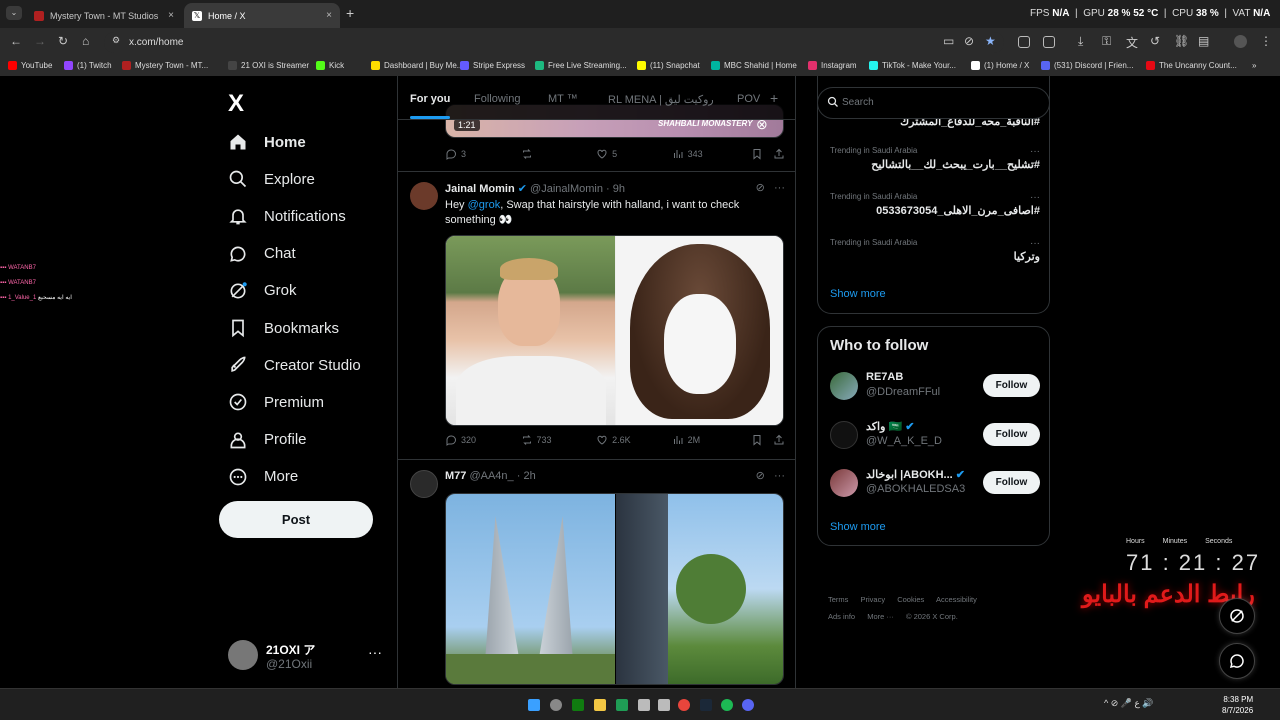  Describe the element at coordinates (236, 104) in the screenshot. I see `x-logo: X` at that location.